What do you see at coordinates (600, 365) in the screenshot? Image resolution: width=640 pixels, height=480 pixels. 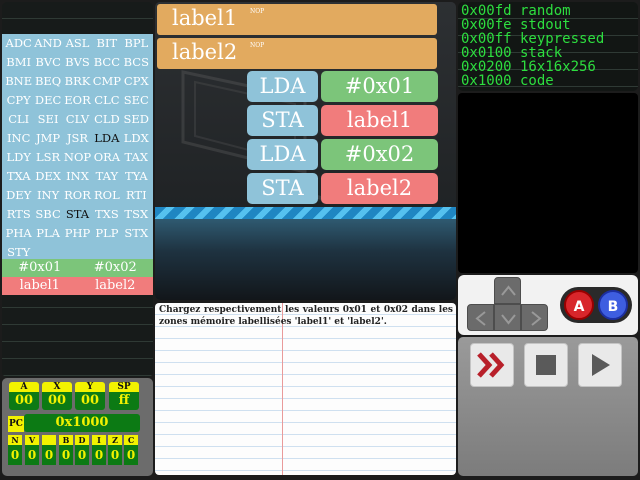 I see `play-button` at bounding box center [600, 365].